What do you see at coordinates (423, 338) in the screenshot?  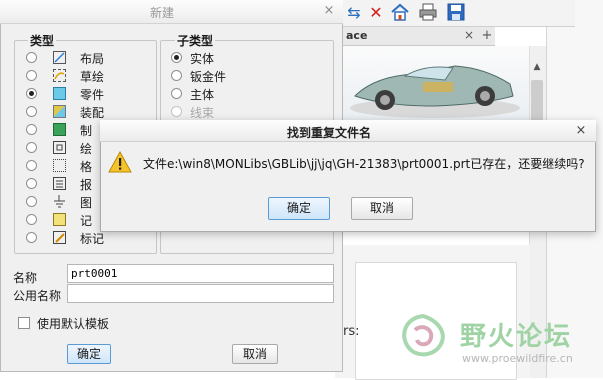 I see `watermark-logo-icon` at bounding box center [423, 338].